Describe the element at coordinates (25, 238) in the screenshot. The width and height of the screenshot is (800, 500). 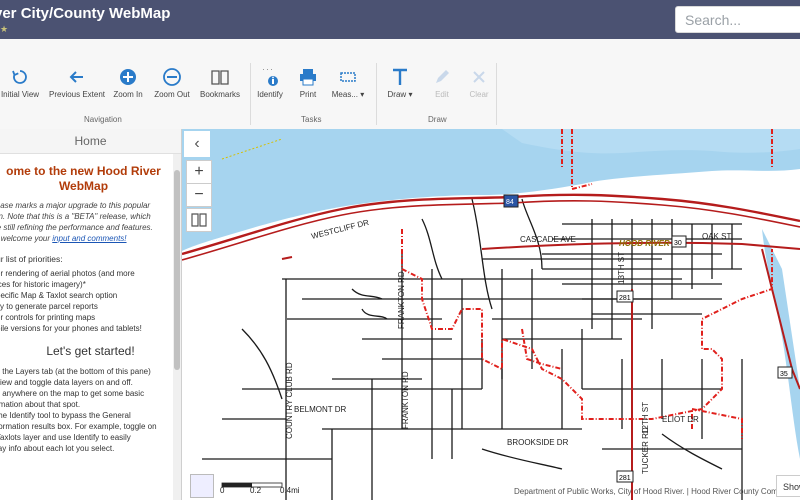
I see `intro-text: e welcome your` at that location.